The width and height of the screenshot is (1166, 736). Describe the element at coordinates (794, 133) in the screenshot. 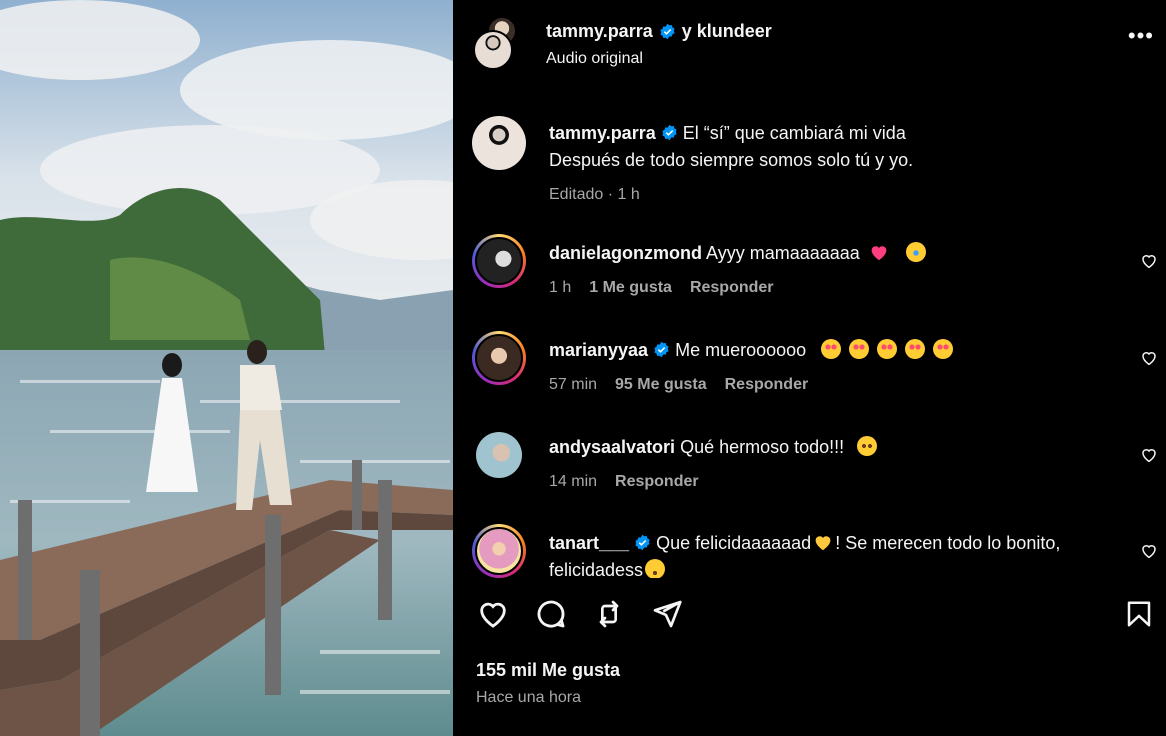

I see `caption-text: El “sí” que cambiará mi vida` at that location.